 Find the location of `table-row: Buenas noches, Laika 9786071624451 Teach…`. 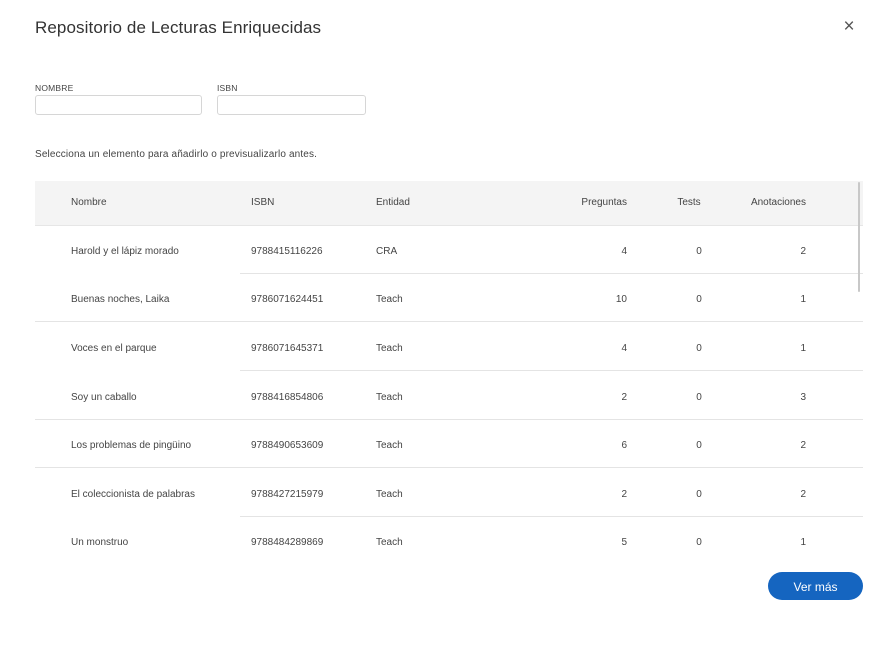

table-row: Buenas noches, Laika 9786071624451 Teach… is located at coordinates (449, 298).